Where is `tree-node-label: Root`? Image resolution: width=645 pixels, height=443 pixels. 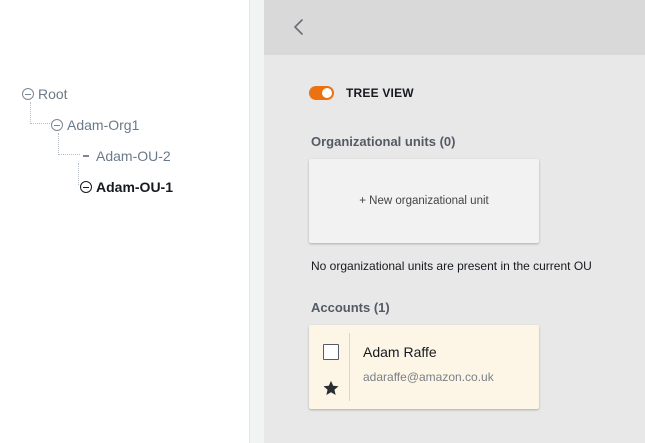
tree-node-label: Root is located at coordinates (53, 94).